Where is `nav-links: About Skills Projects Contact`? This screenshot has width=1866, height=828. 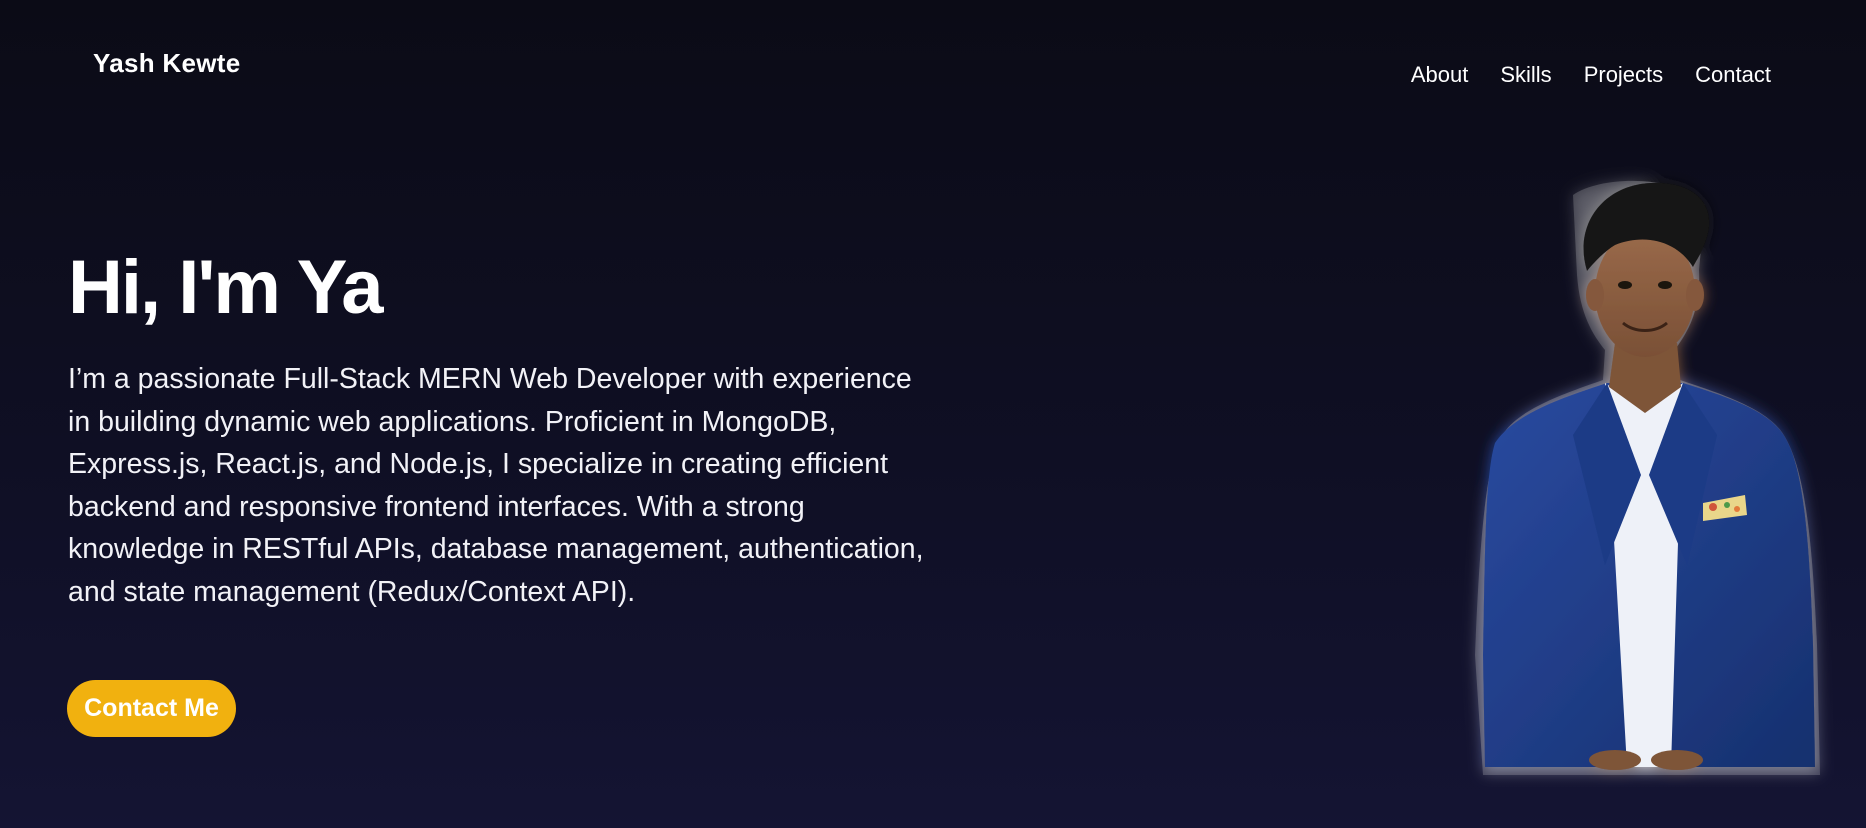 nav-links: About Skills Projects Contact is located at coordinates (1591, 75).